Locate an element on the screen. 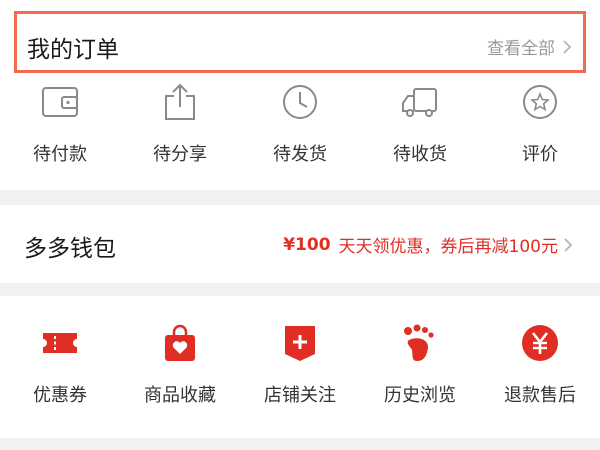 This screenshot has height=450, width=600. service-item-coupons: 优惠券 is located at coordinates (60, 373).